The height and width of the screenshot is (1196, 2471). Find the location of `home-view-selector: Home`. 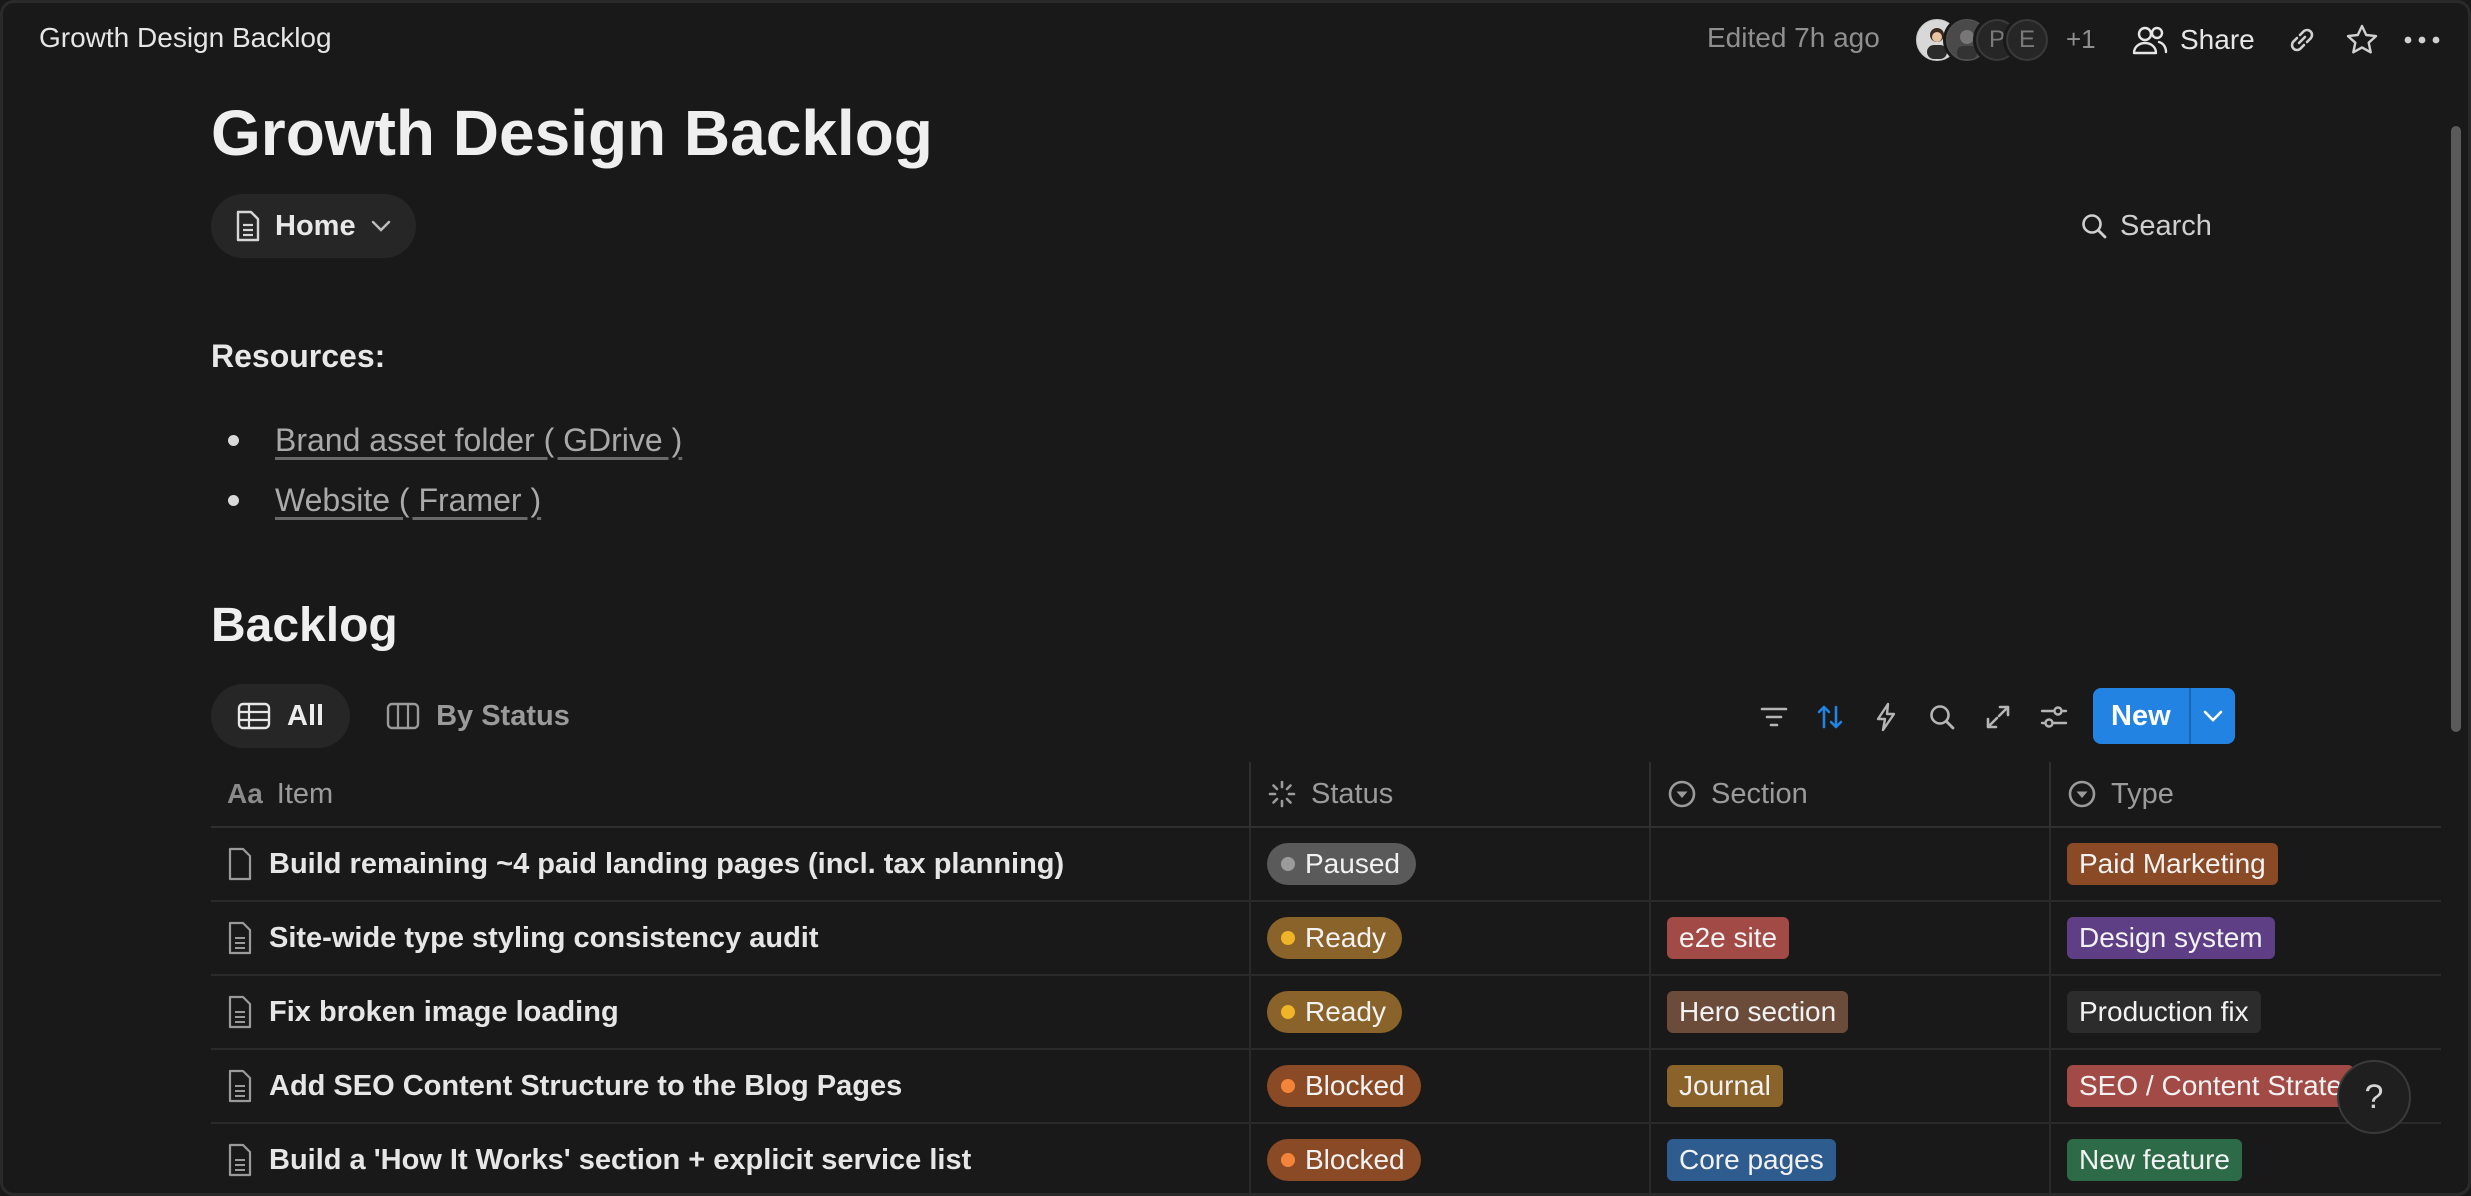

home-view-selector: Home is located at coordinates (313, 226).